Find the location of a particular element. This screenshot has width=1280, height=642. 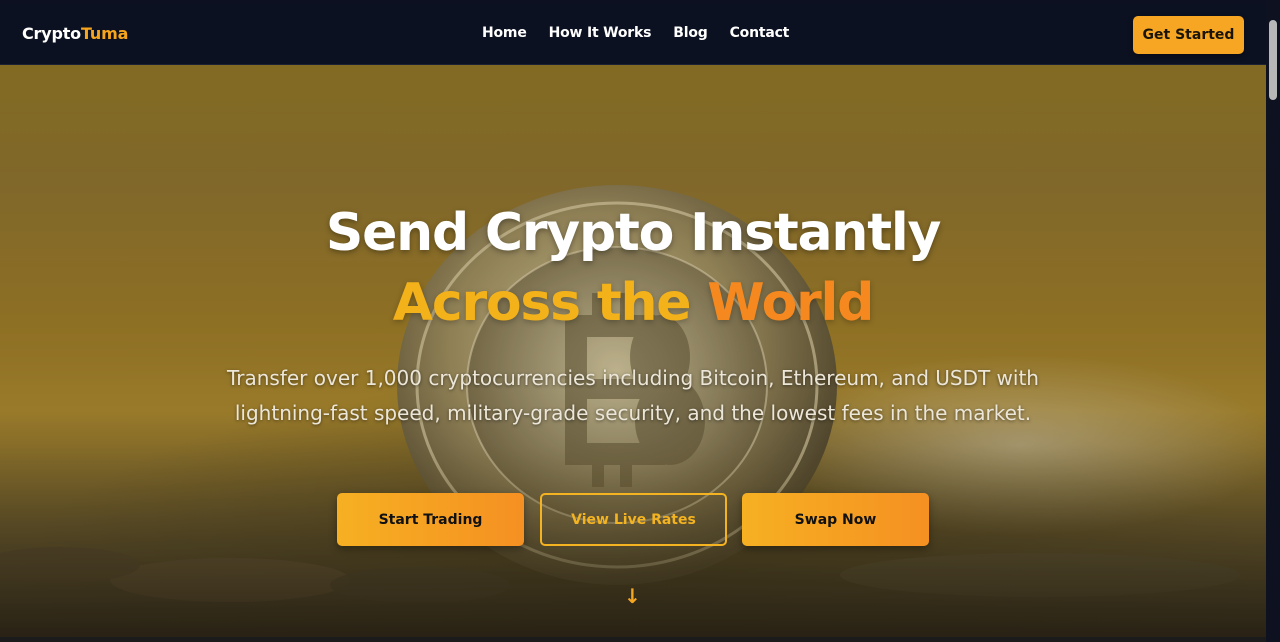

hero-title-highlight-a: Across the is located at coordinates (542, 303).